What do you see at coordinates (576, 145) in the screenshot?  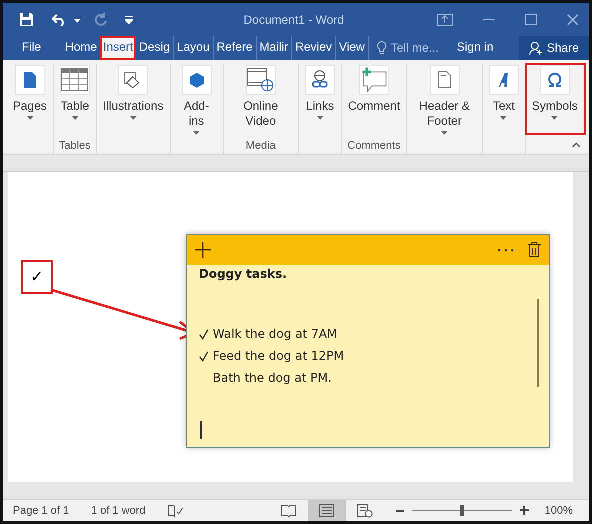 I see `collapse-ribbon-icon` at bounding box center [576, 145].